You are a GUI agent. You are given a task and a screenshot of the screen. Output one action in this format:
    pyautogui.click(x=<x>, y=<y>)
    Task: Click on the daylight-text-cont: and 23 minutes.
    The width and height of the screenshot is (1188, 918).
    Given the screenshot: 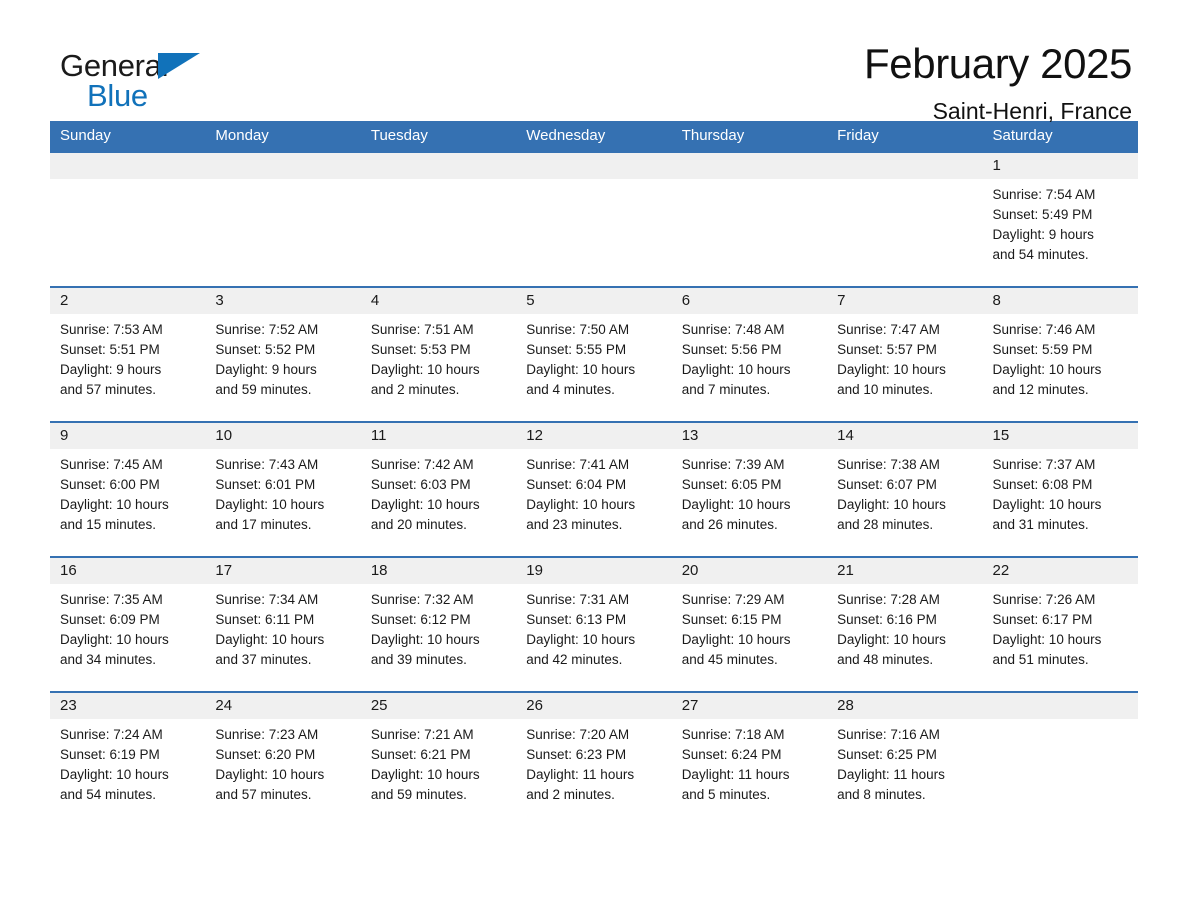 What is the action you would take?
    pyautogui.click(x=574, y=524)
    